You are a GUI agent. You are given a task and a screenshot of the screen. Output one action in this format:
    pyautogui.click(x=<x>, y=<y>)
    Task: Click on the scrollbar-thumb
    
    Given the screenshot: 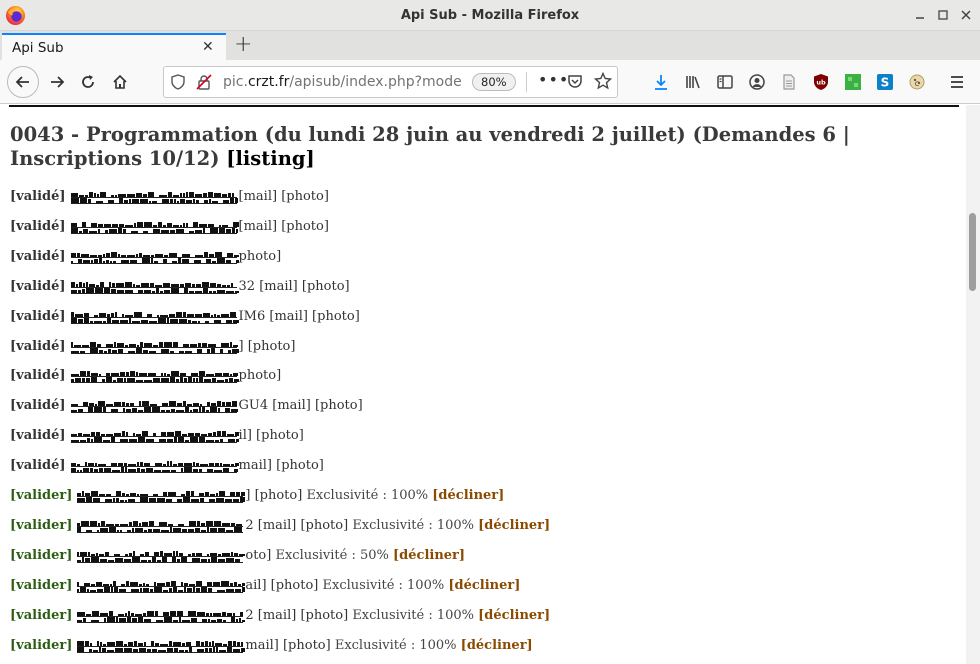 What is the action you would take?
    pyautogui.click(x=972, y=252)
    